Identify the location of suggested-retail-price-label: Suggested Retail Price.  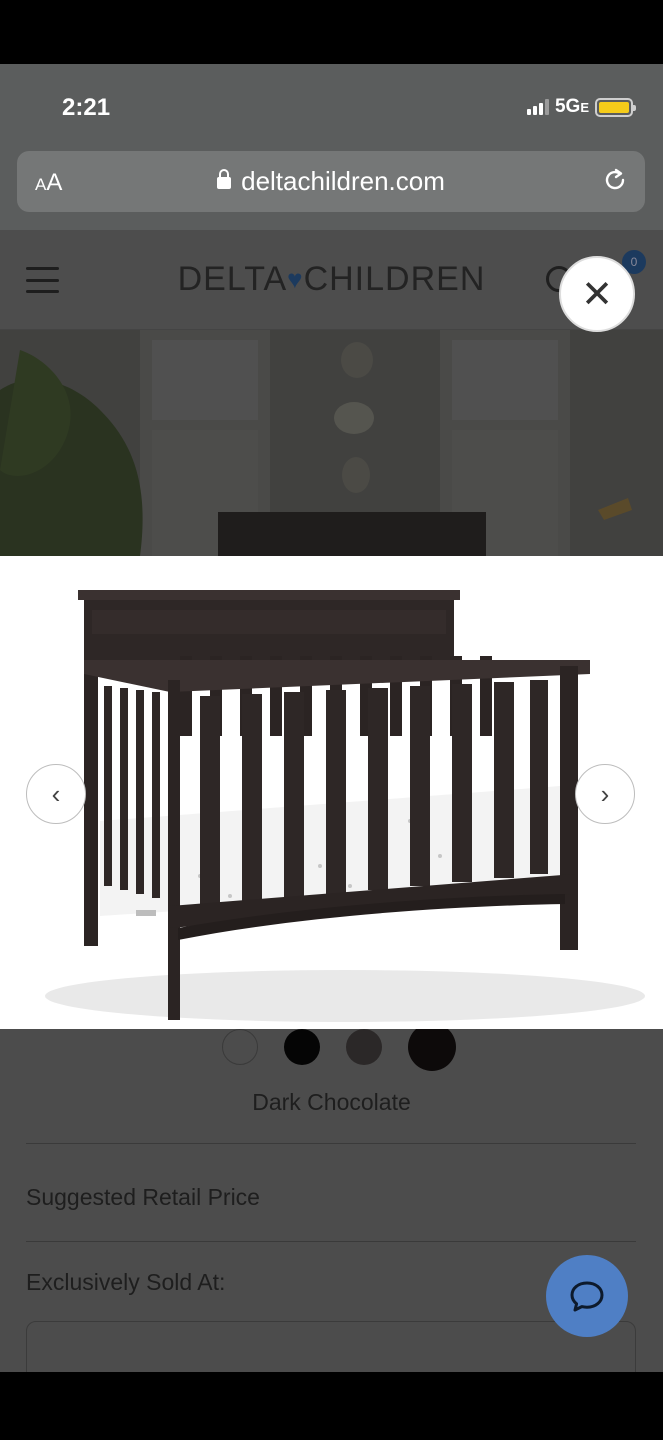
(143, 1197).